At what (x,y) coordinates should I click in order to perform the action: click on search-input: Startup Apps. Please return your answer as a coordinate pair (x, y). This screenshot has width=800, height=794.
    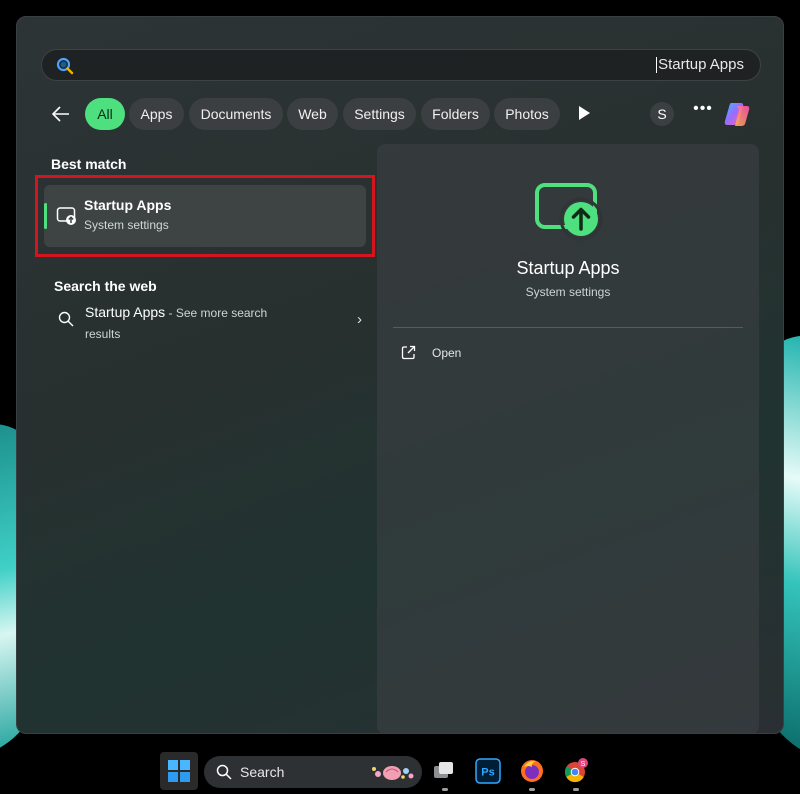
    Looking at the image, I should click on (401, 65).